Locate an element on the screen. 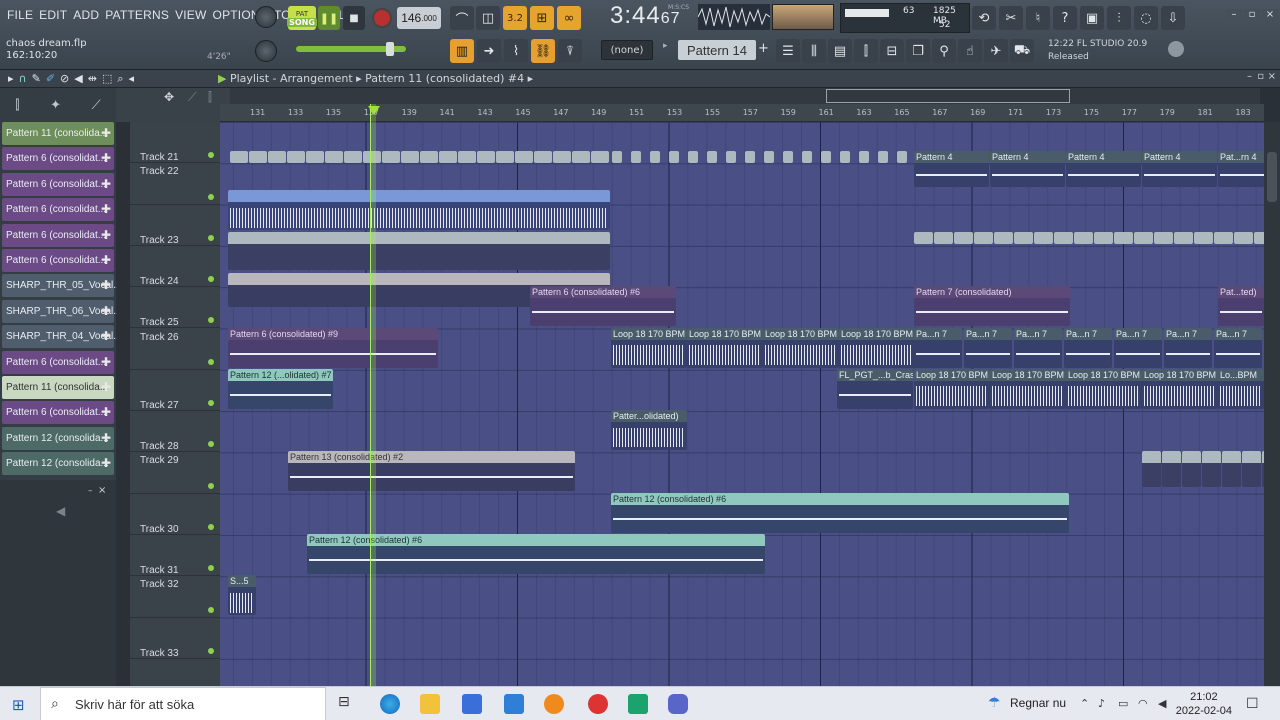 This screenshot has width=1280, height=720. add-pattern-icon: + is located at coordinates (763, 48).